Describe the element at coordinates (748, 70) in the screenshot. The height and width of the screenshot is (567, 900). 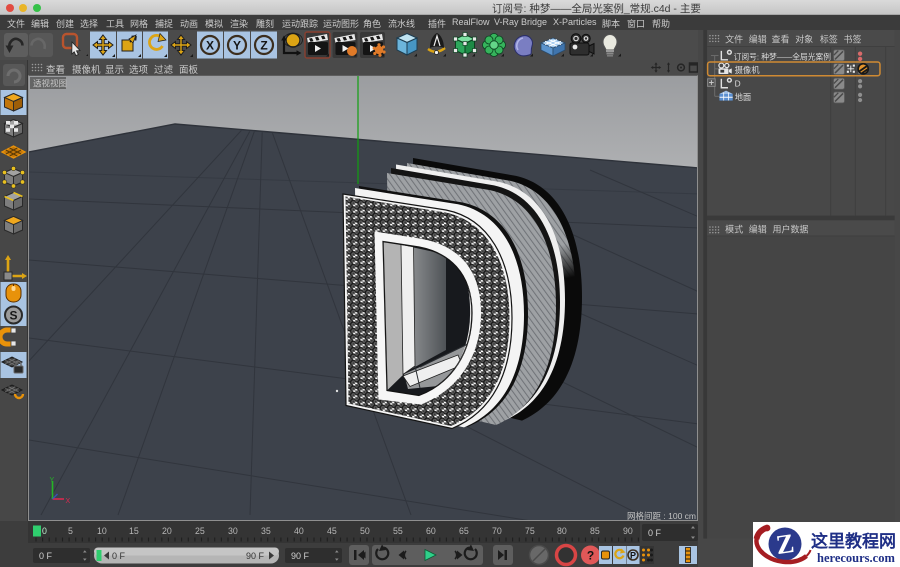
I see `svg-text: 摄像机` at that location.